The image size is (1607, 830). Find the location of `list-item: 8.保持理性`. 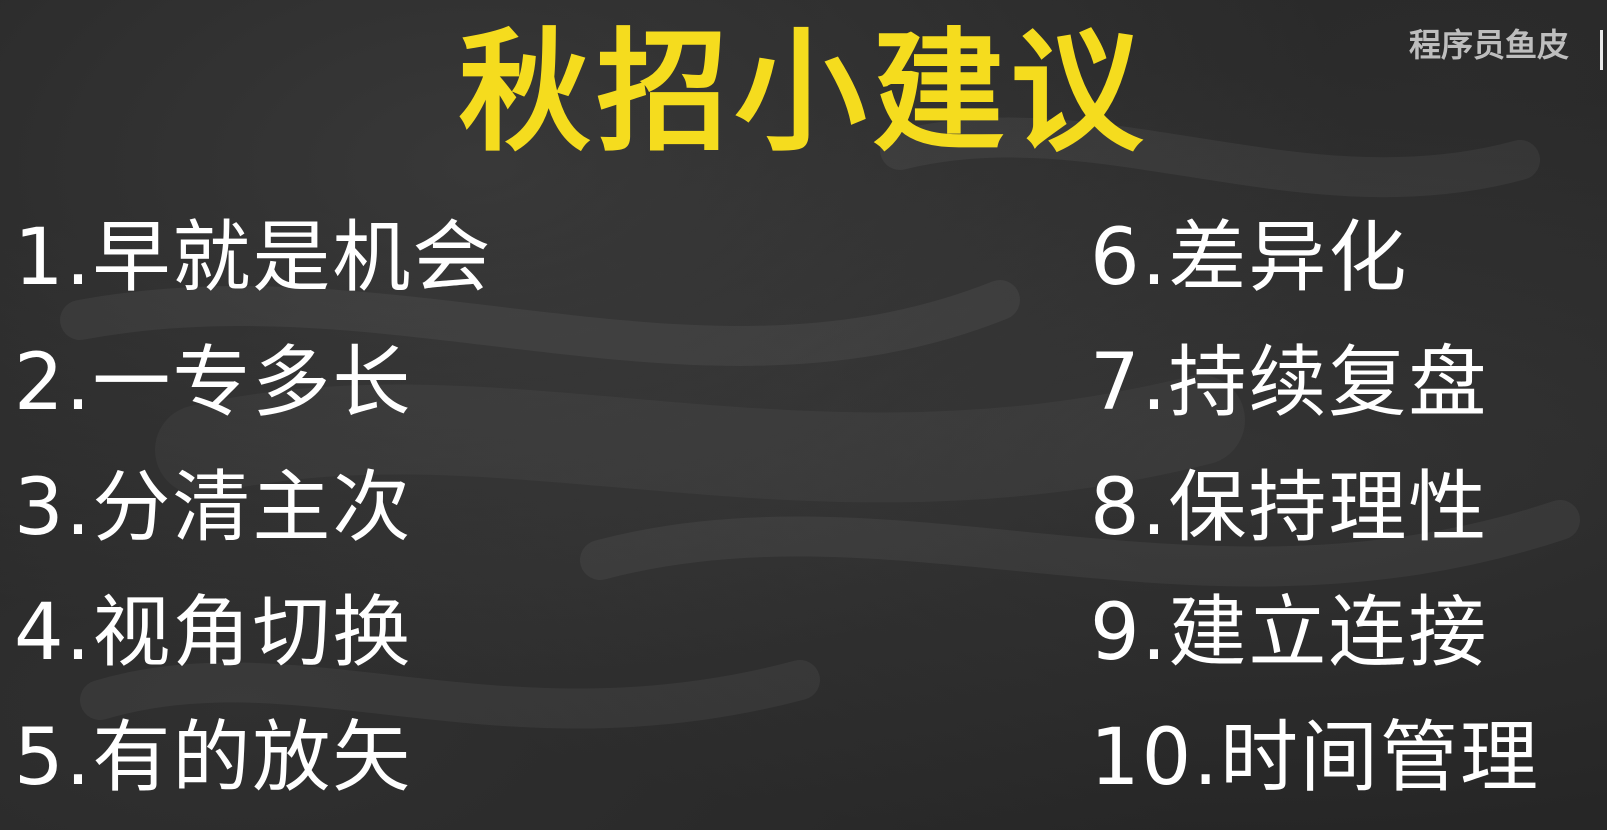

list-item: 8.保持理性 is located at coordinates (1289, 508).